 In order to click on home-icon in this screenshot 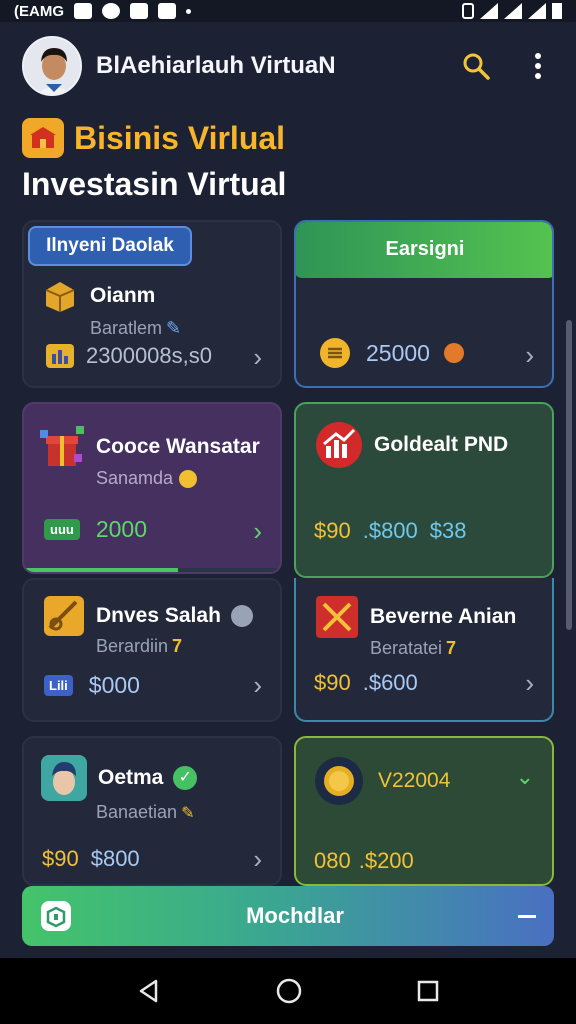, I will do `click(289, 991)`.